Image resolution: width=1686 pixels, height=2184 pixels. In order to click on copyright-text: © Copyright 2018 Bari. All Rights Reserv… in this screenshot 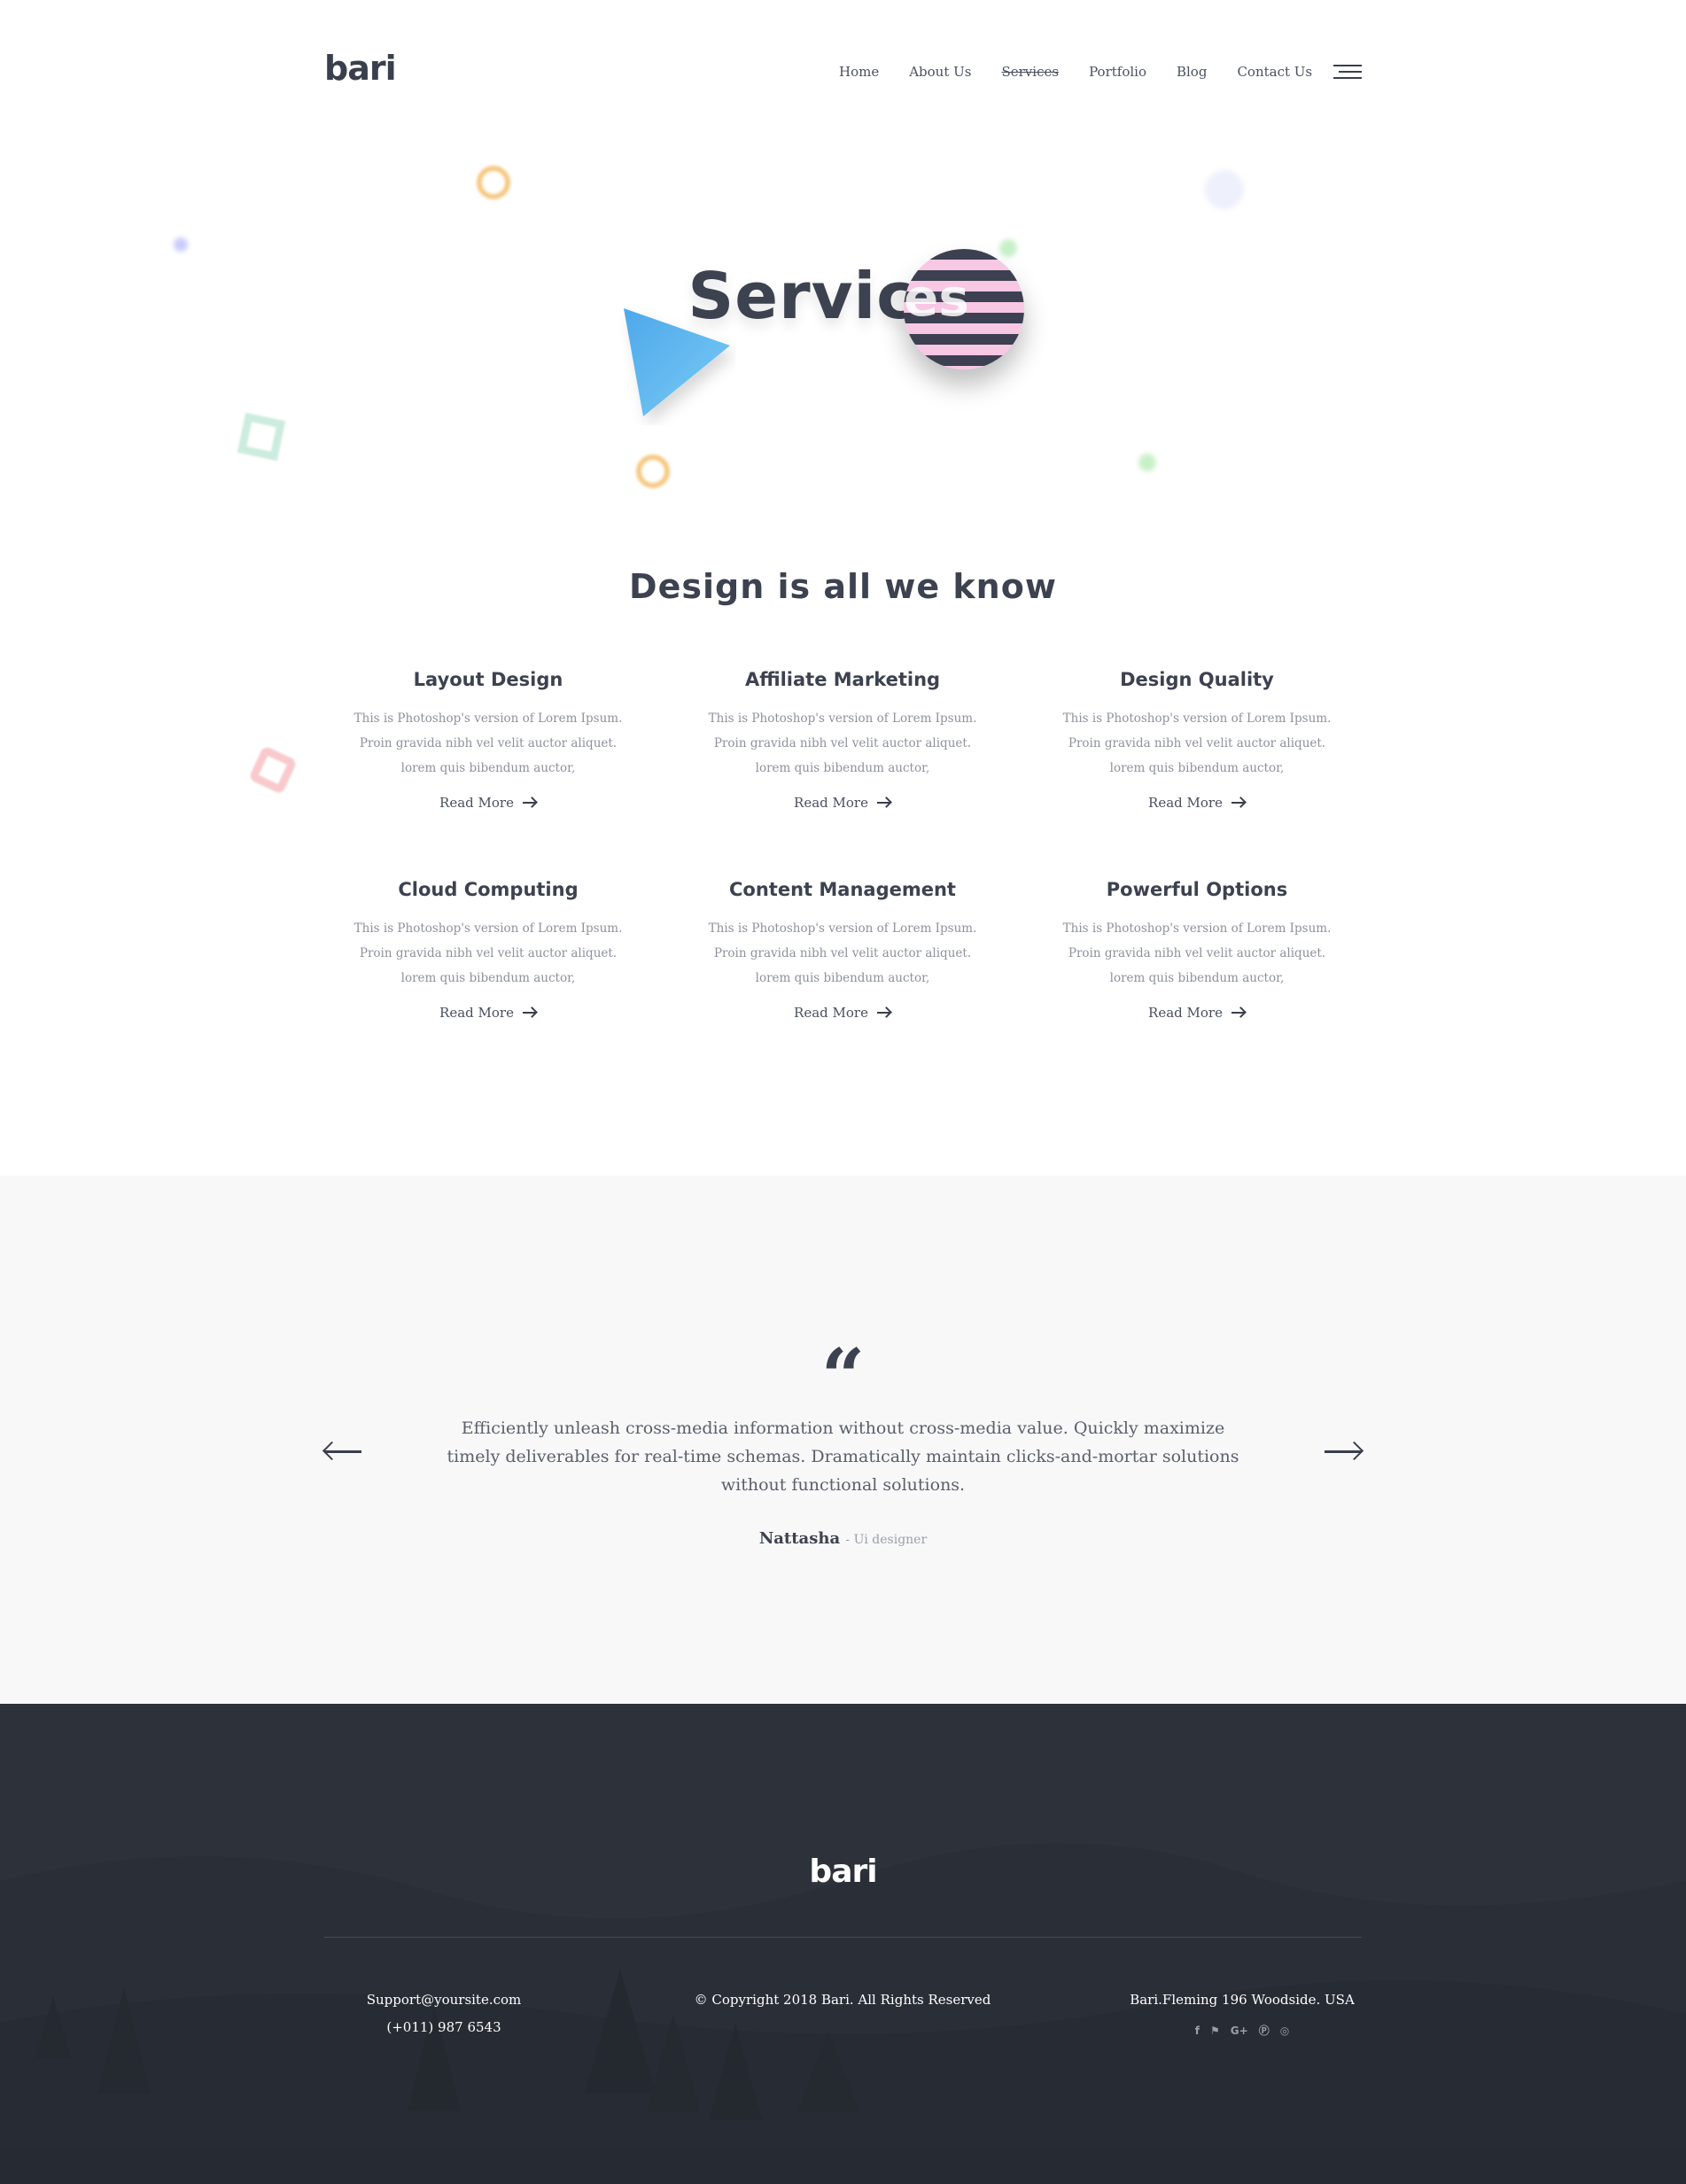, I will do `click(842, 2000)`.